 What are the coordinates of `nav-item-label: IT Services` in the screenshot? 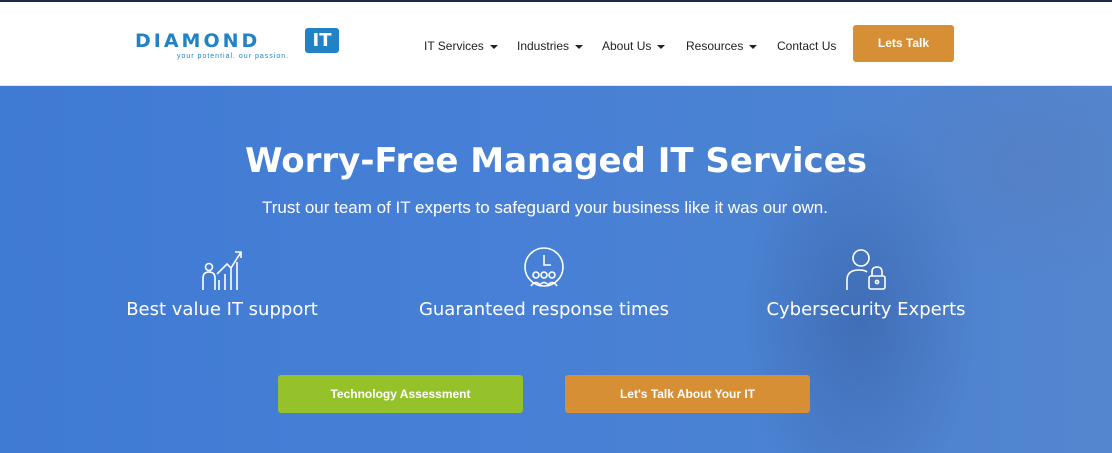 It's located at (454, 46).